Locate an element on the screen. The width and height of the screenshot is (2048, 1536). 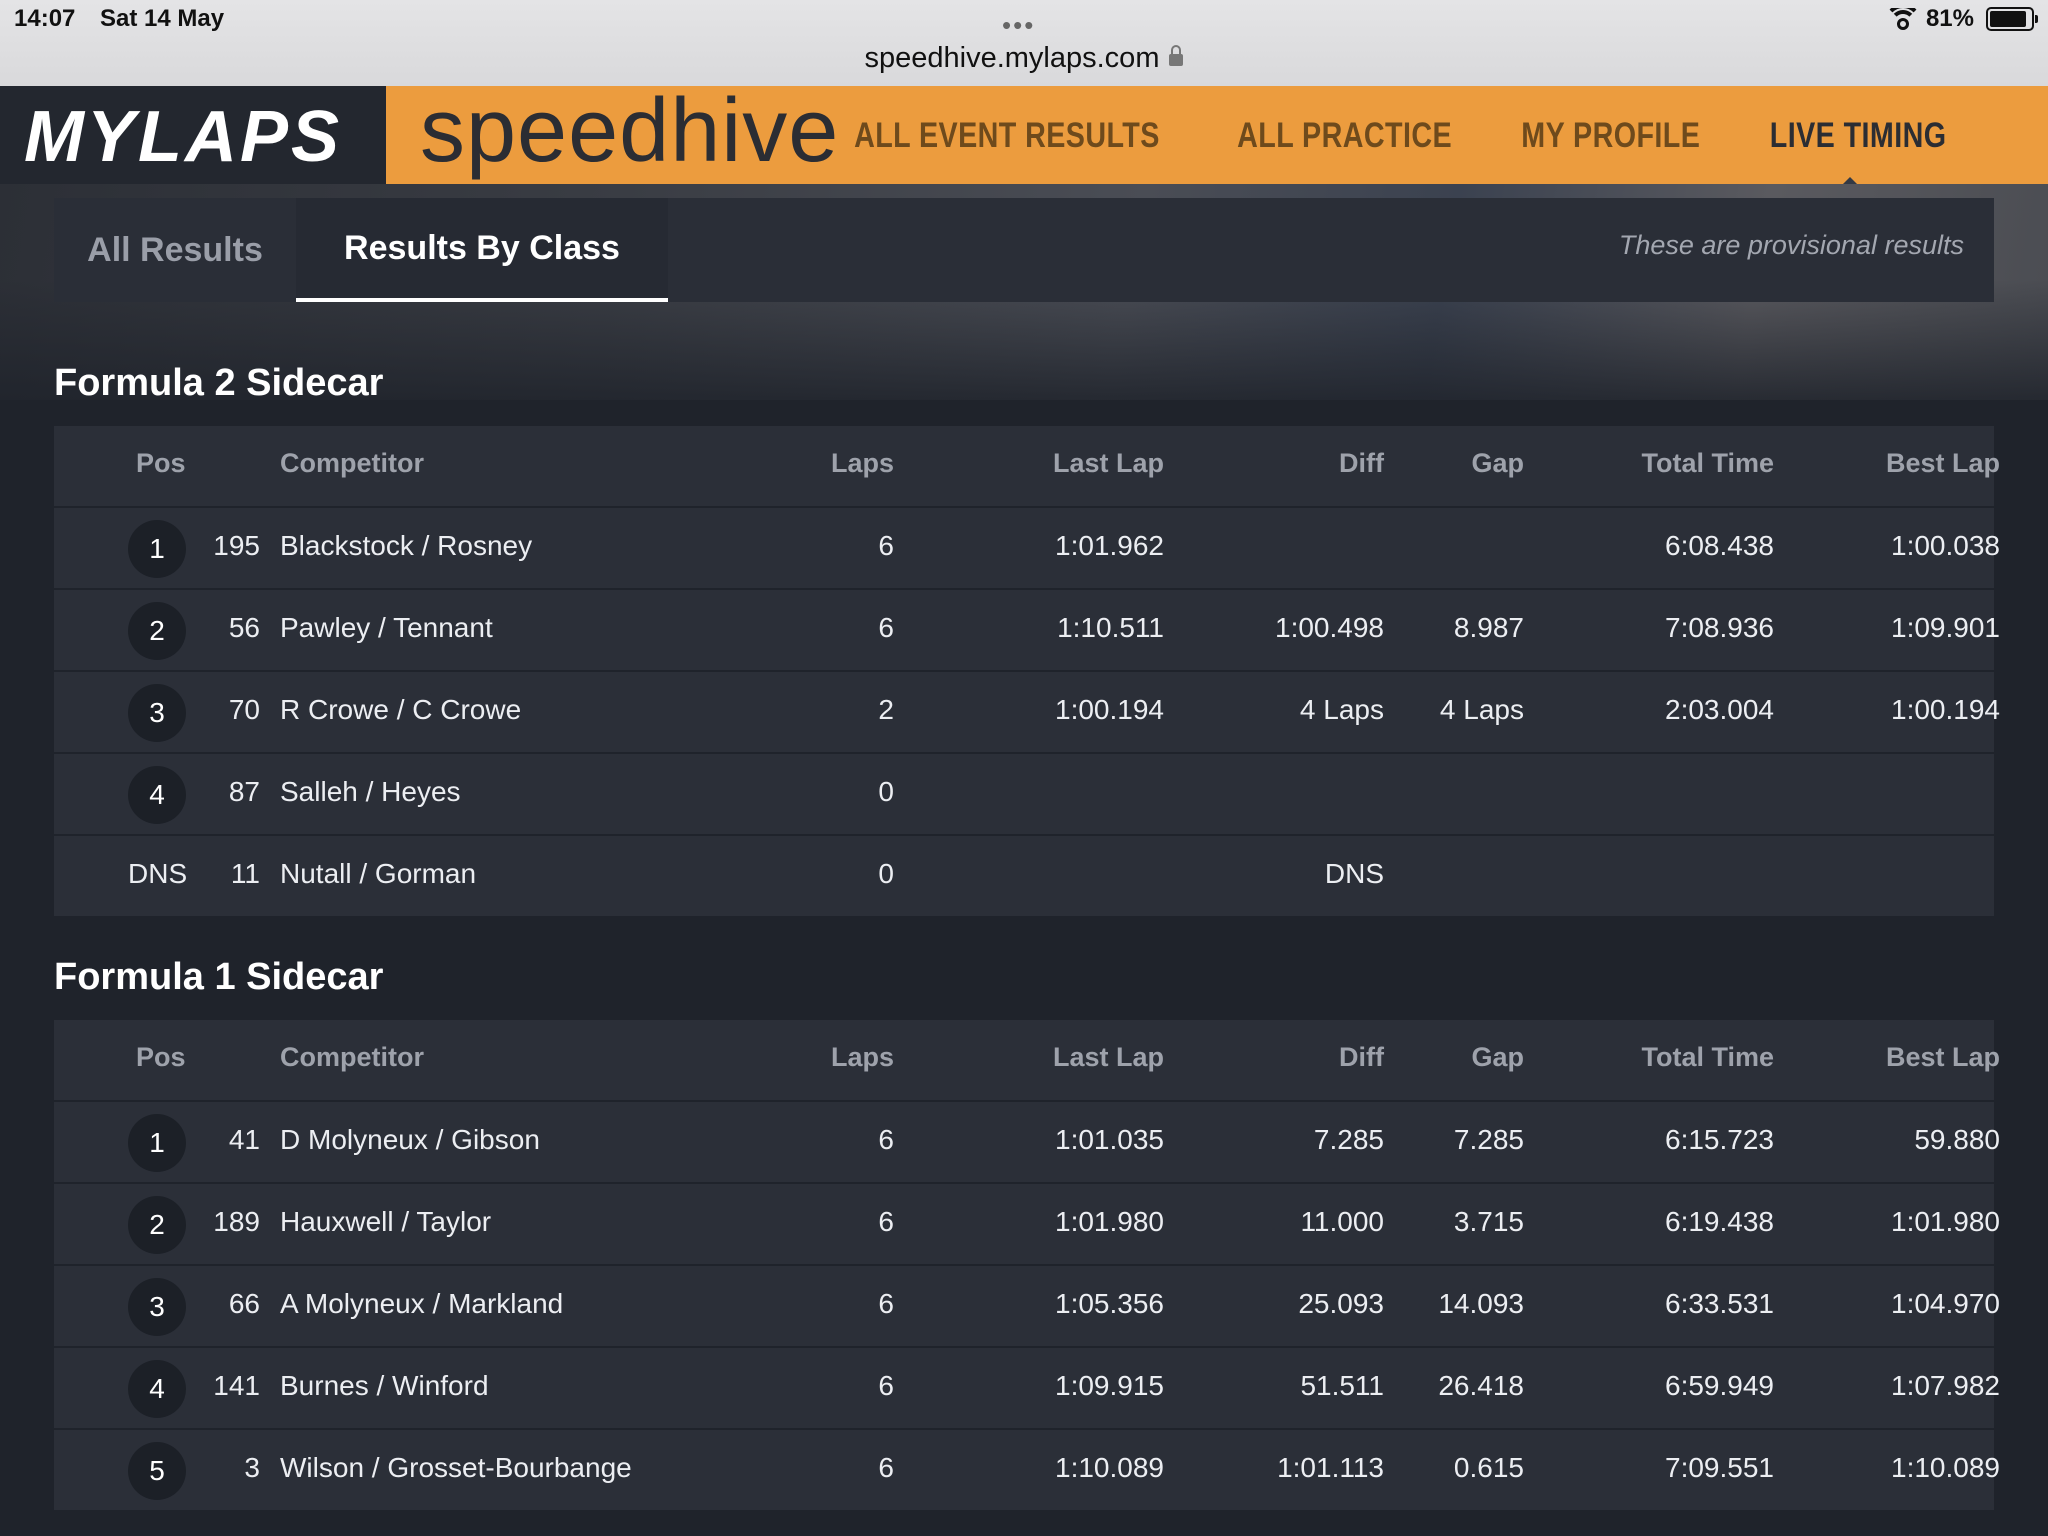
position-text: DNS is located at coordinates (158, 873).